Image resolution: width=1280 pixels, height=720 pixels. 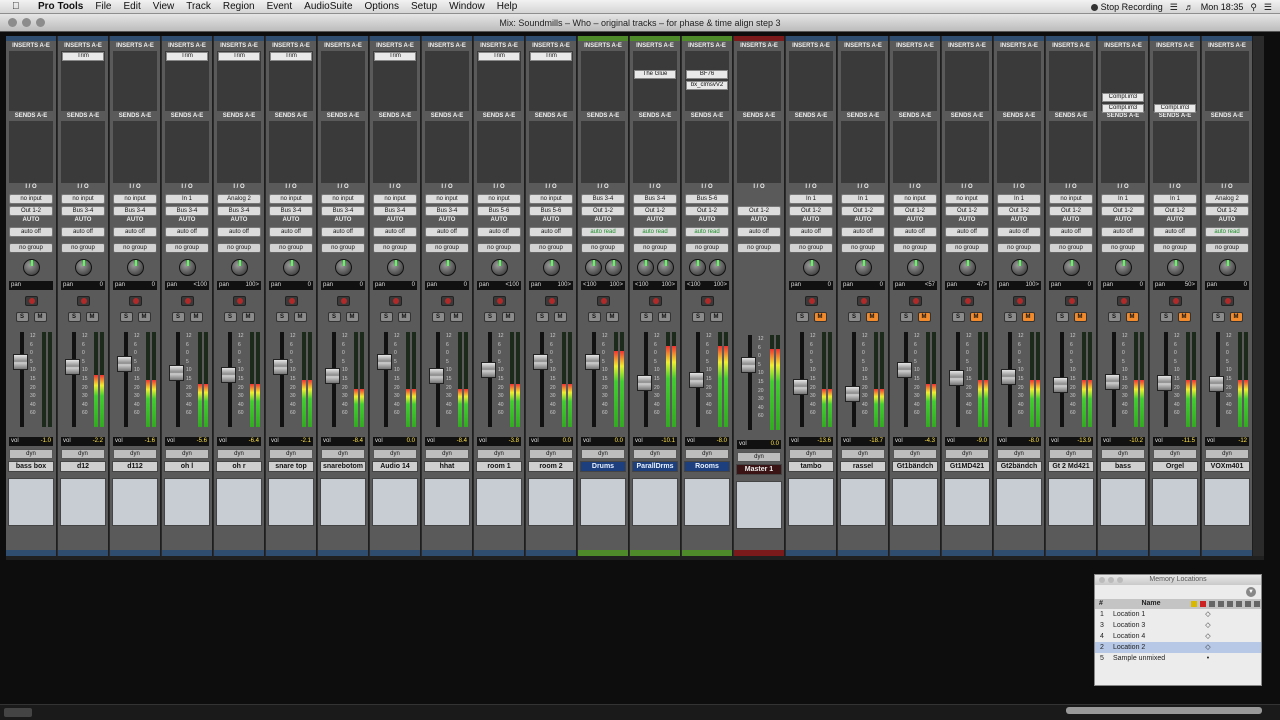 What do you see at coordinates (1126, 7) in the screenshot?
I see `stop-recording-button: Stop Recording` at bounding box center [1126, 7].